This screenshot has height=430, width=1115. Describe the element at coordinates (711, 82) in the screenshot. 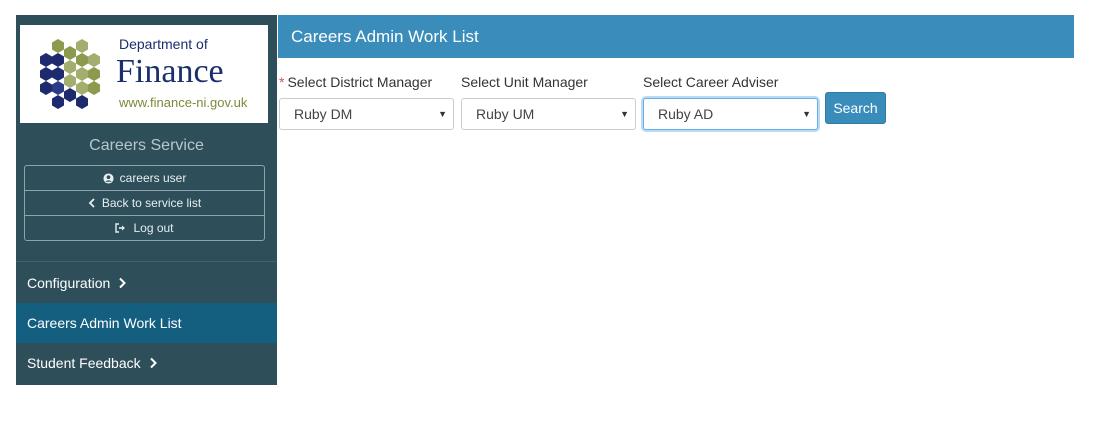

I see `career-adviser-label: Select Career Adviser` at that location.